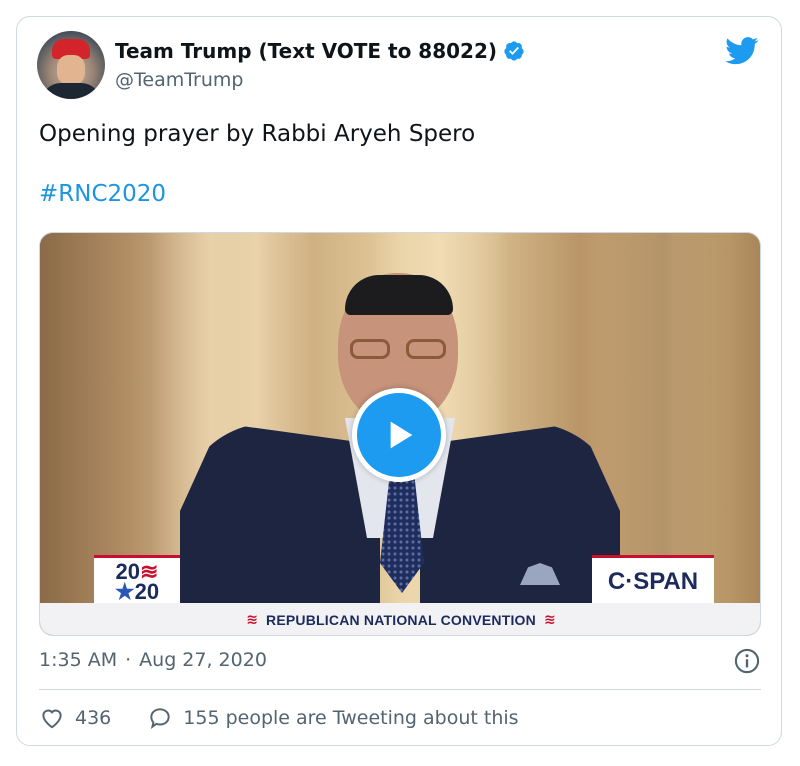  Describe the element at coordinates (747, 661) in the screenshot. I see `info-icon` at that location.